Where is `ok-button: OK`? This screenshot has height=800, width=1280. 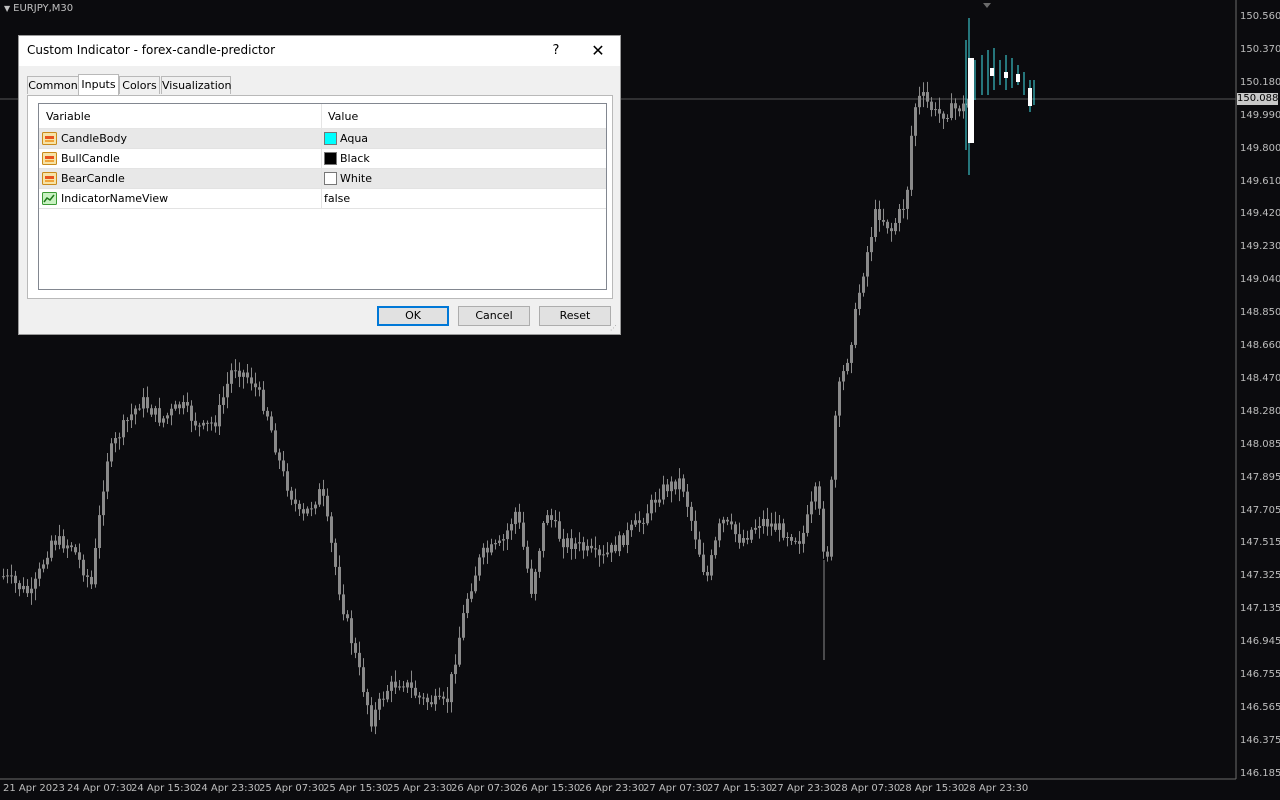
ok-button: OK is located at coordinates (413, 316).